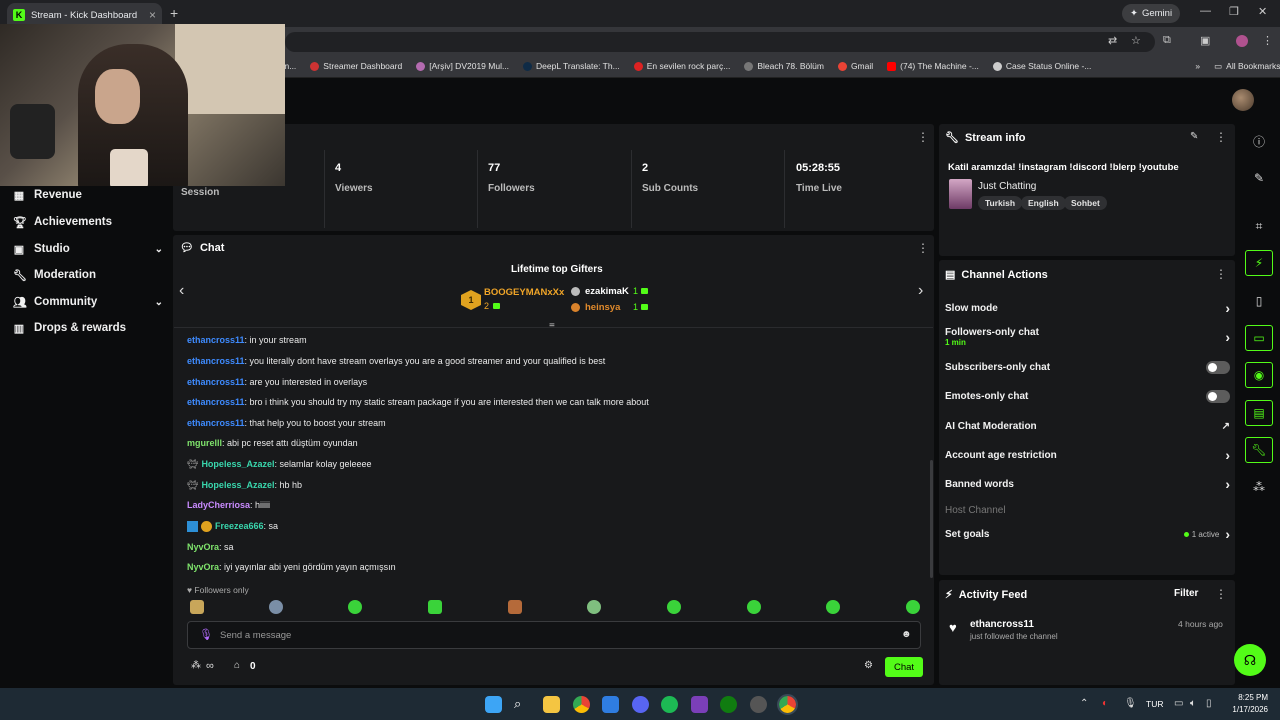 The image size is (1280, 720). Describe the element at coordinates (1259, 141) in the screenshot. I see `info-icon: ⓘ` at that location.